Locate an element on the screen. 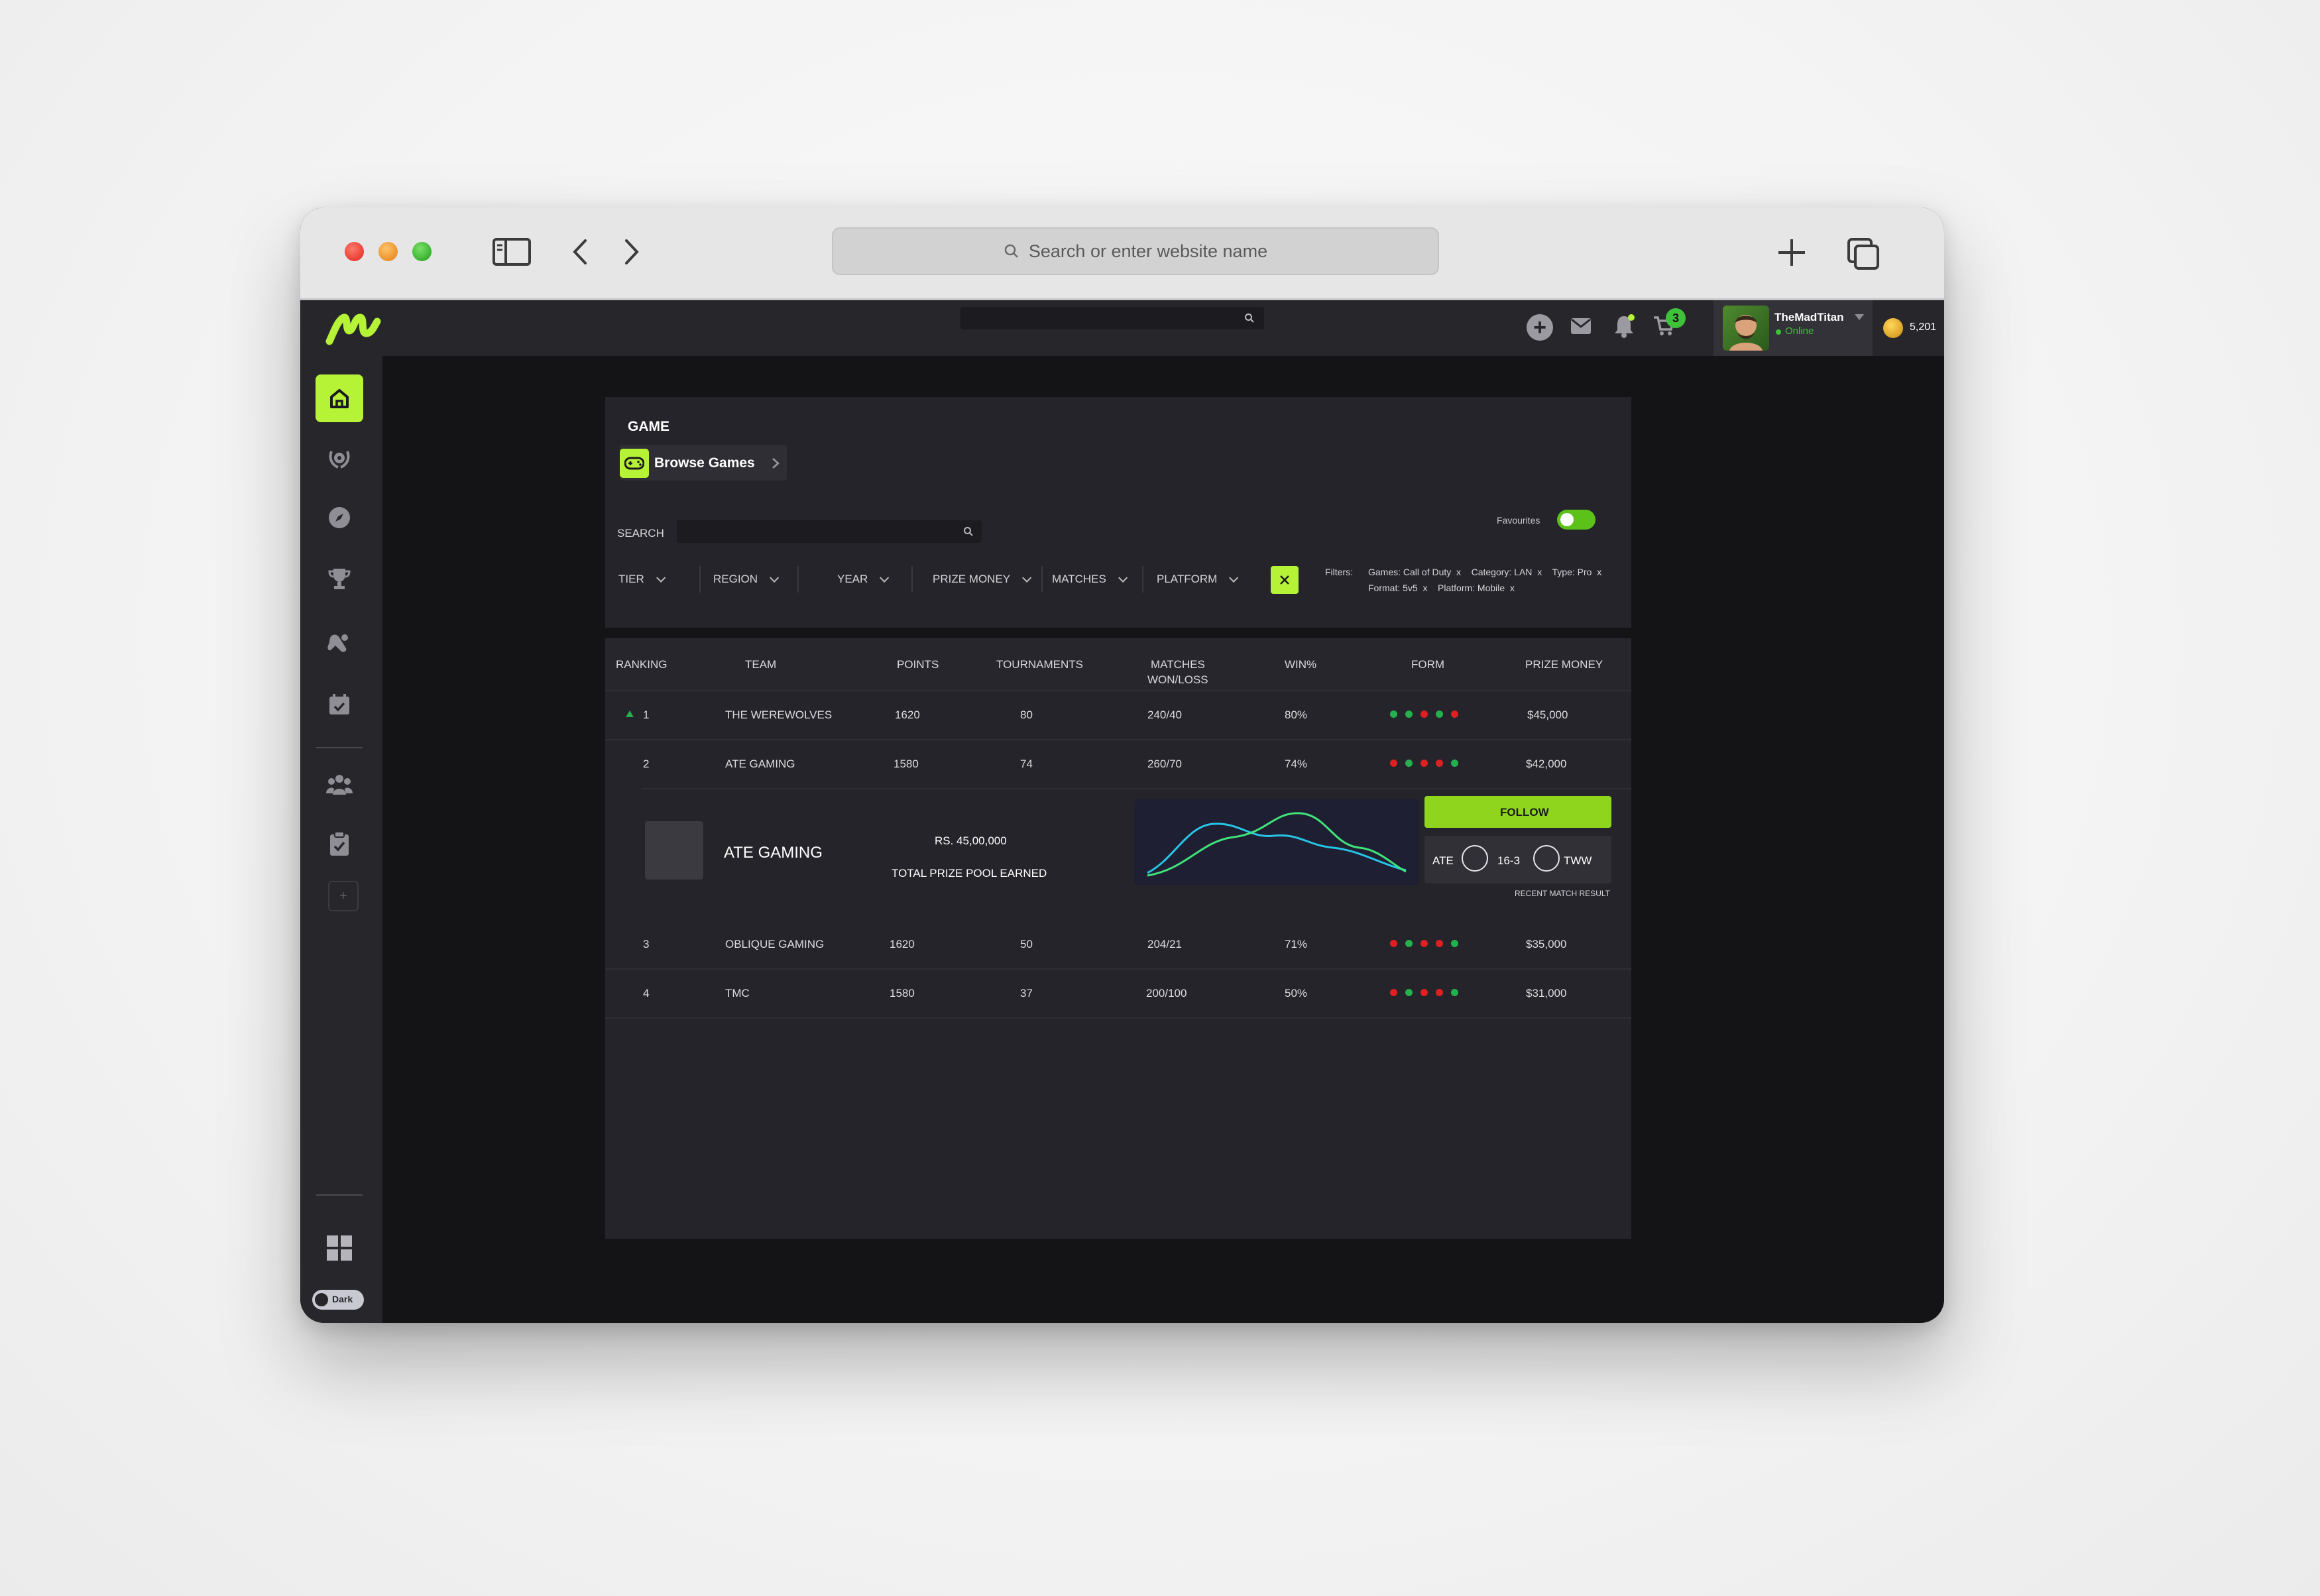  sidebar-item-tournaments is located at coordinates (339, 458).